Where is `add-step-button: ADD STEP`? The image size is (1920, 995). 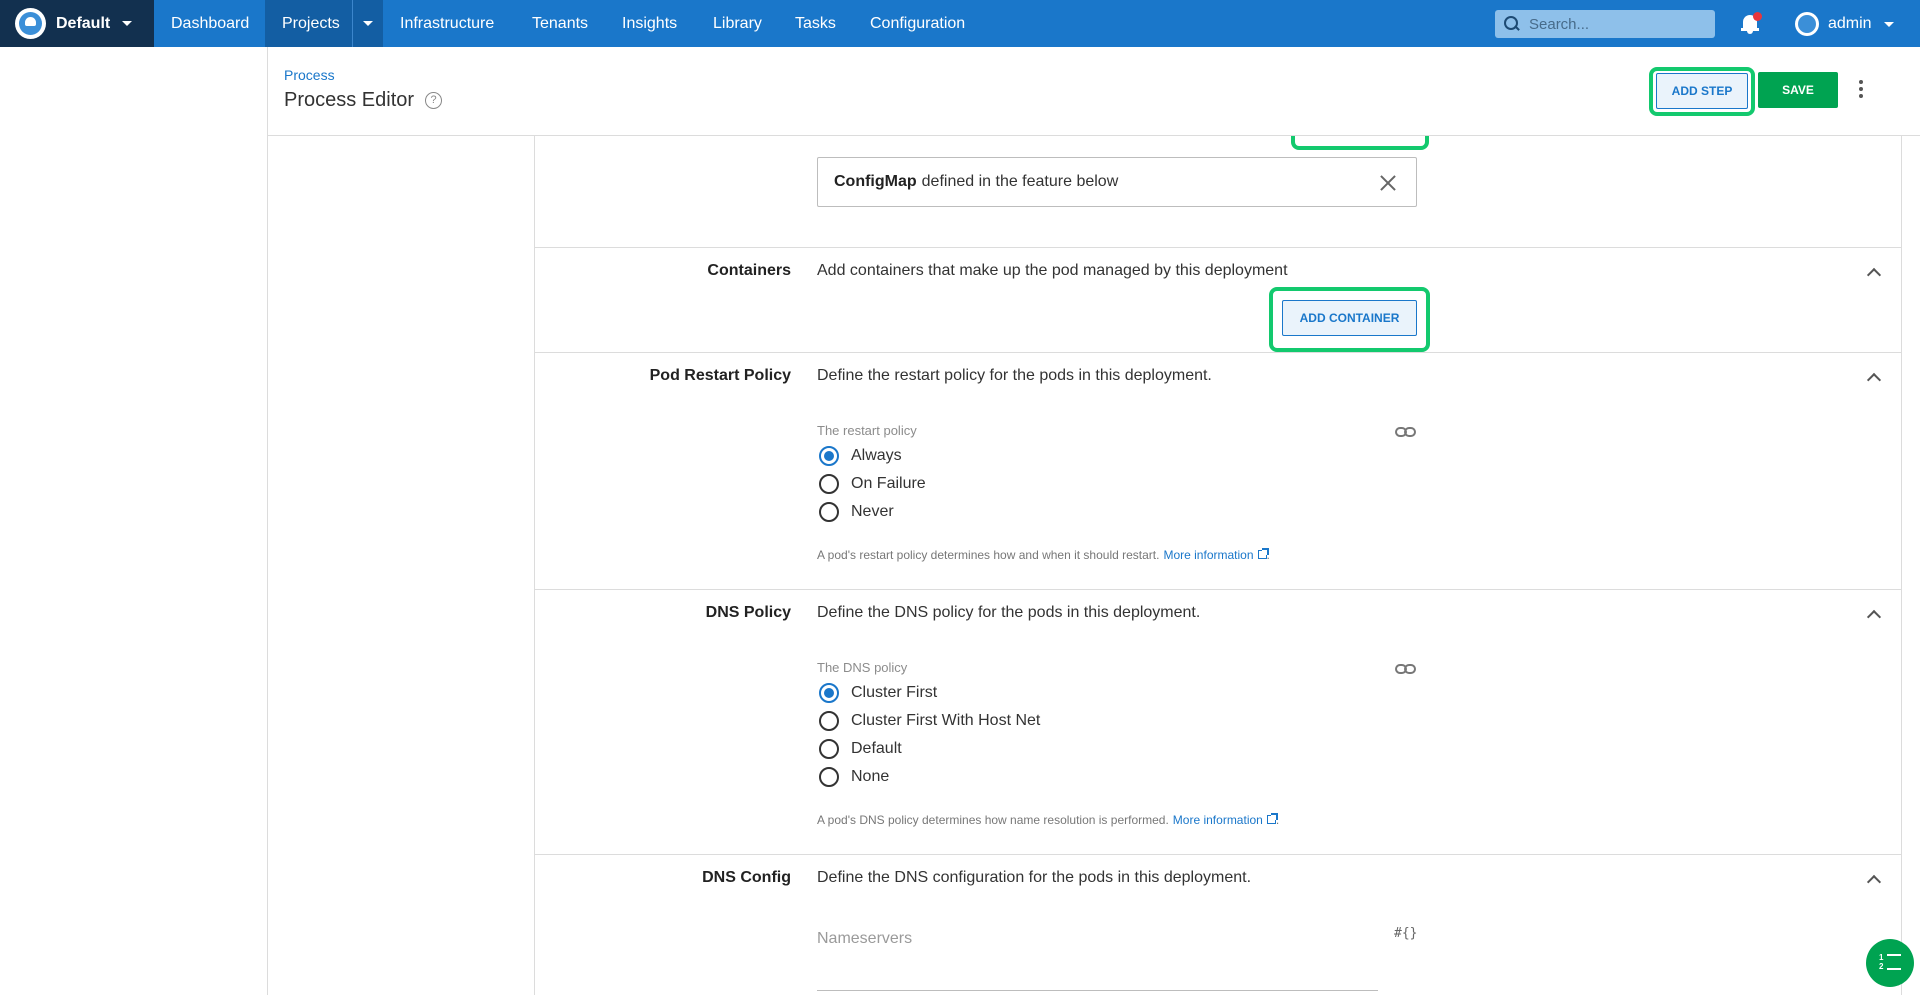 add-step-button: ADD STEP is located at coordinates (1702, 91).